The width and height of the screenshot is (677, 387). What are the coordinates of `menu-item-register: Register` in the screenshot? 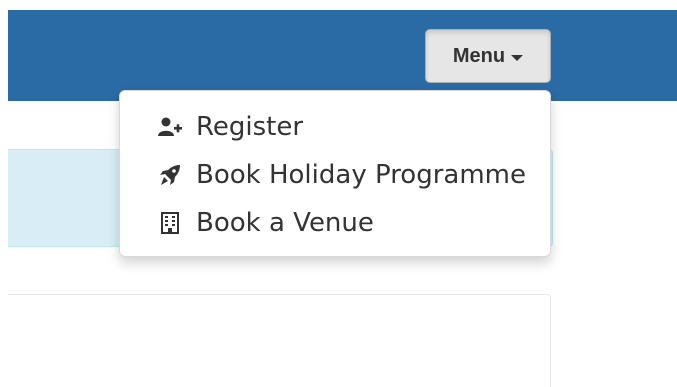 It's located at (335, 127).